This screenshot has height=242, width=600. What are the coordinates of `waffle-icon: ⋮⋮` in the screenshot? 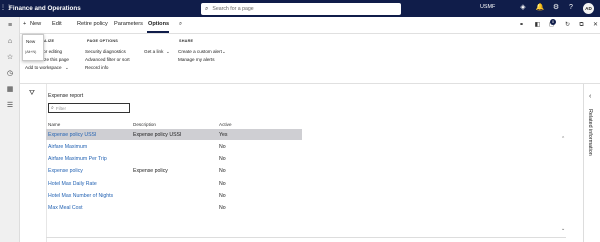 It's located at (6, 8).